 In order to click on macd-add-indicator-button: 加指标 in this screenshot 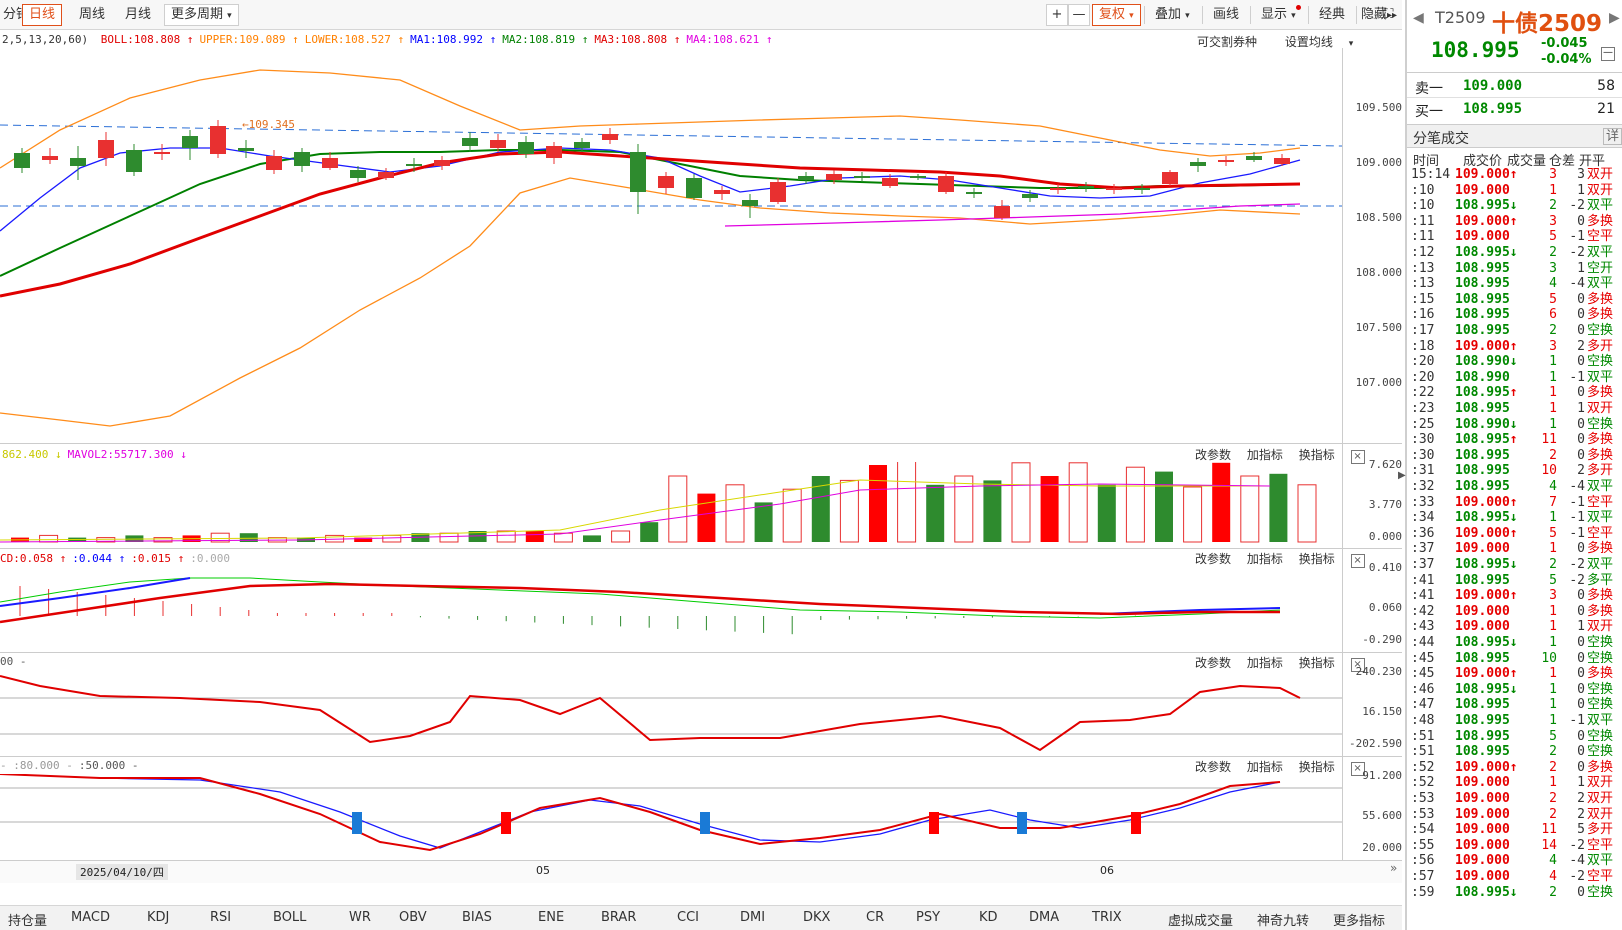, I will do `click(1265, 559)`.